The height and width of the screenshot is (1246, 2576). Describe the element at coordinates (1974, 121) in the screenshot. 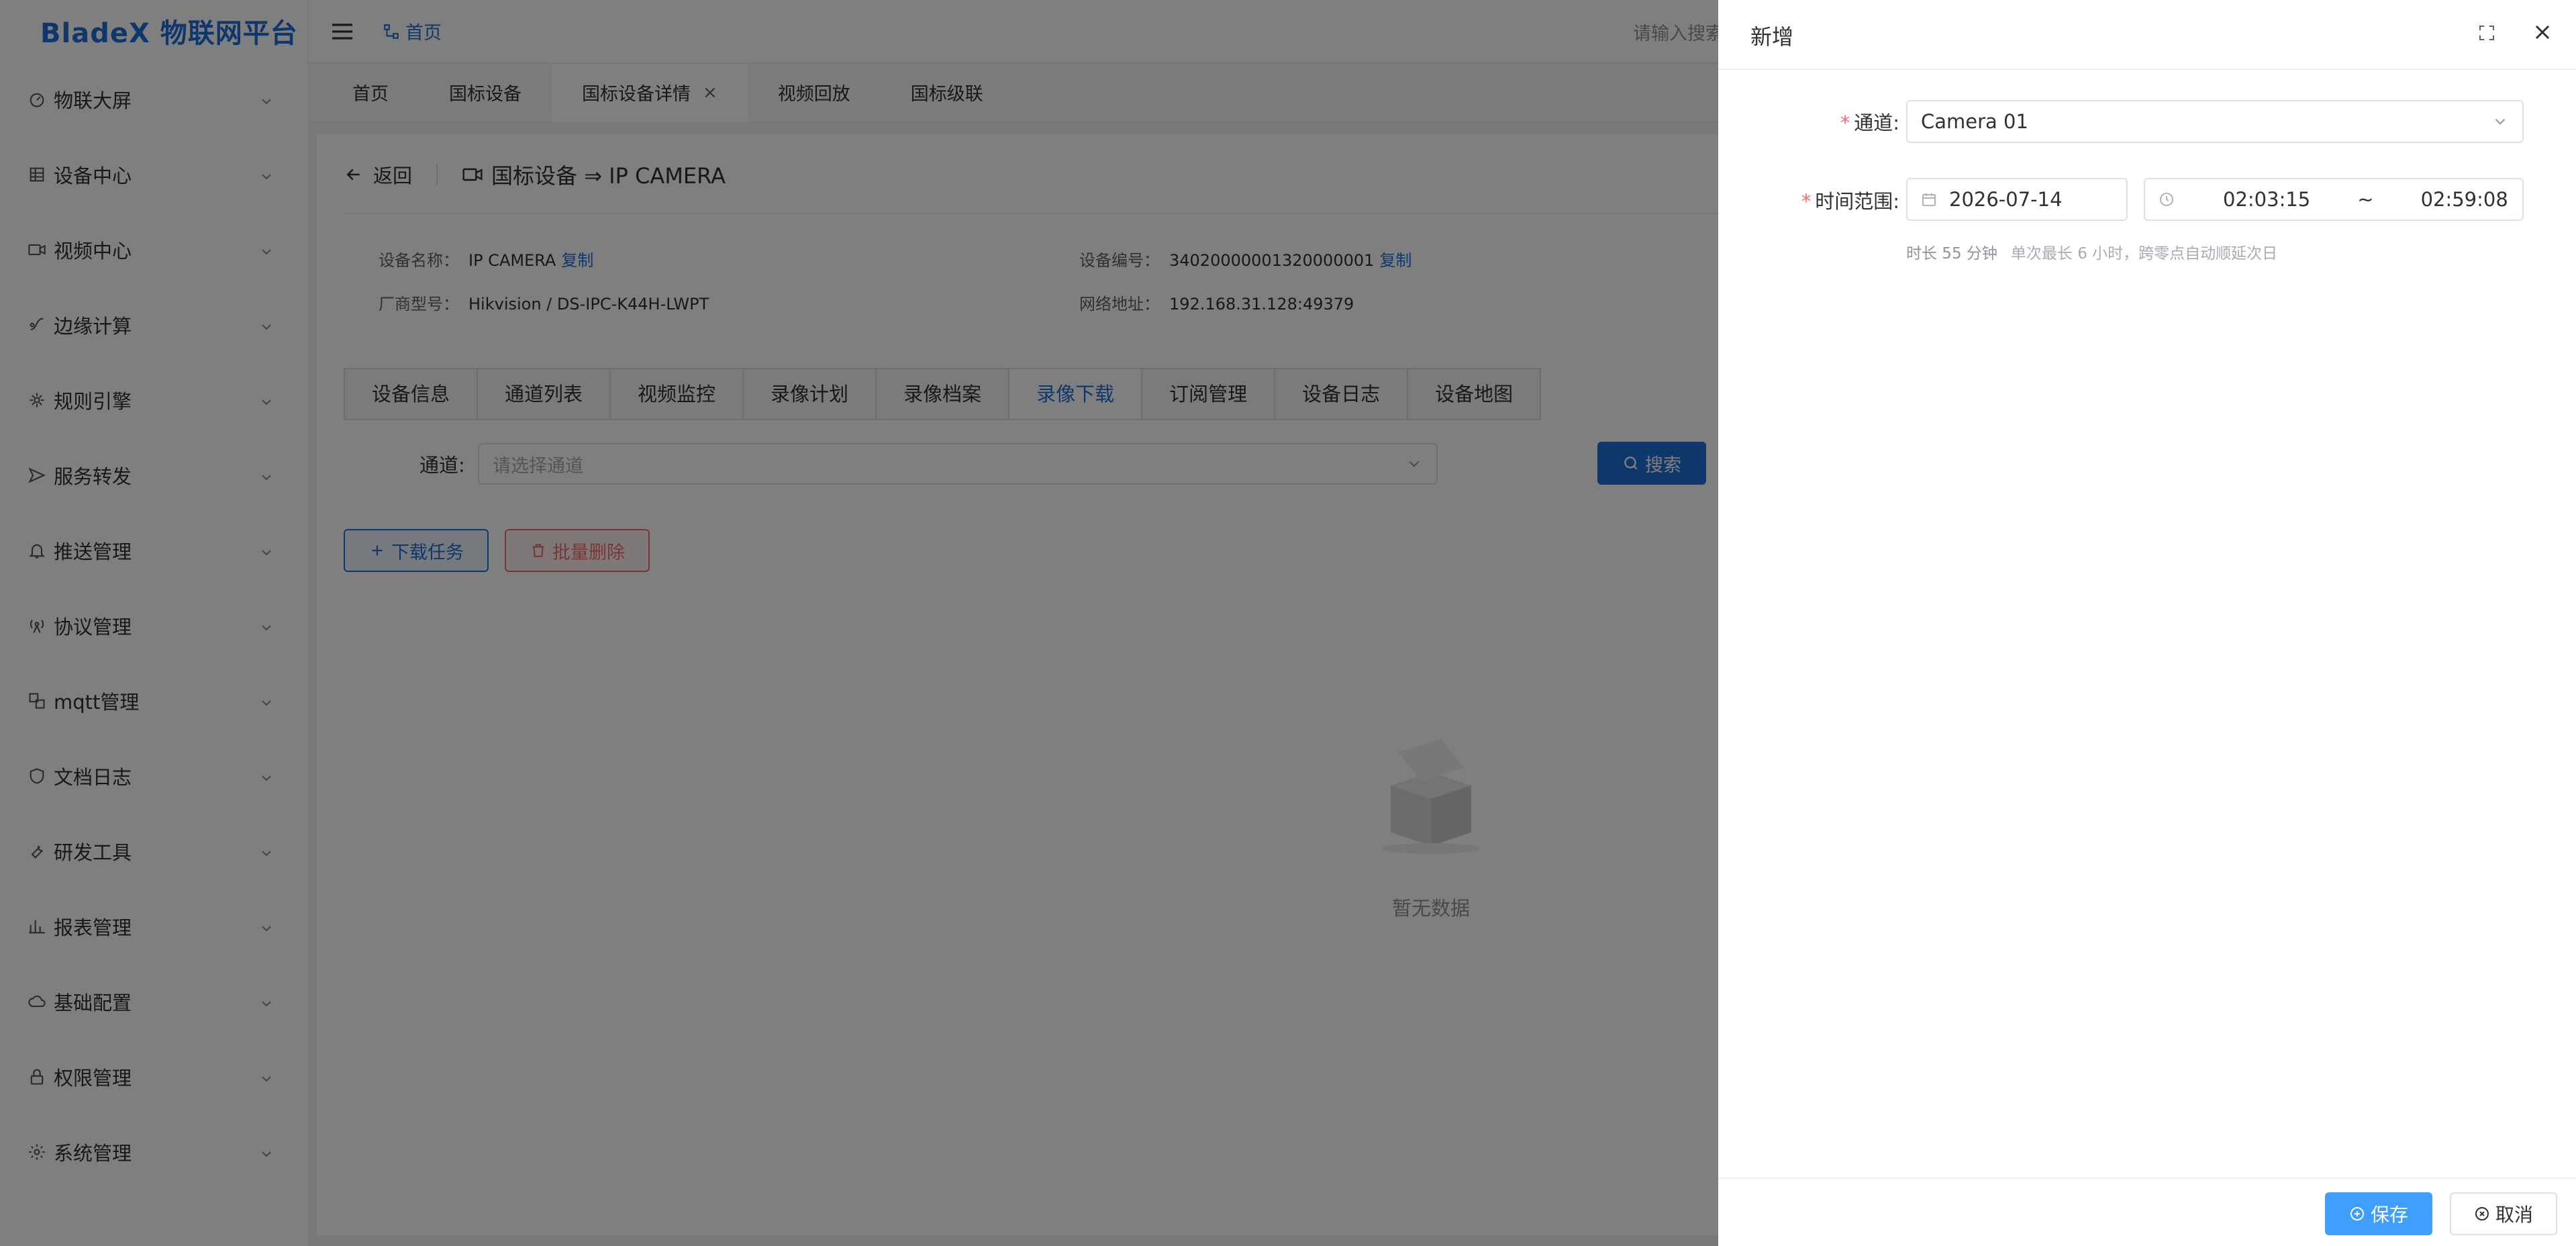

I see `channel-field-value: Camera 01` at that location.